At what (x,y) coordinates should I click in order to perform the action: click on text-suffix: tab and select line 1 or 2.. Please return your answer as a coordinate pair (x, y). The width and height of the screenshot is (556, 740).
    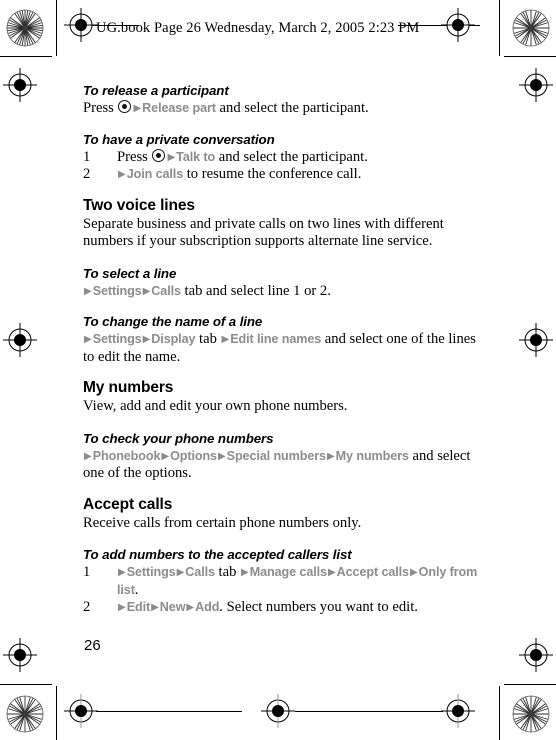
    Looking at the image, I should click on (255, 290).